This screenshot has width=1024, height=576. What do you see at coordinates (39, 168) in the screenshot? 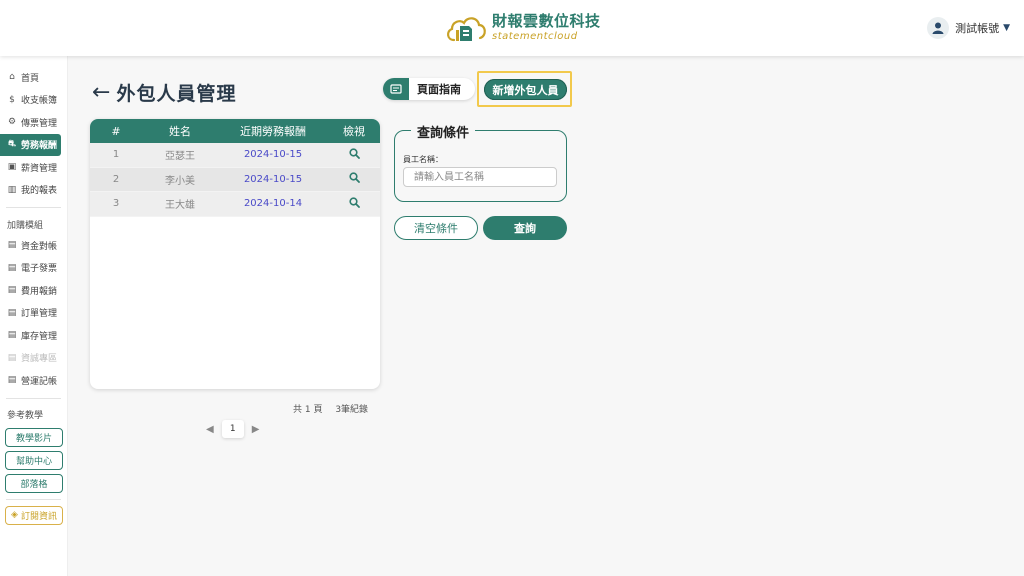
I see `sidebar-item-label: 薪資管理` at bounding box center [39, 168].